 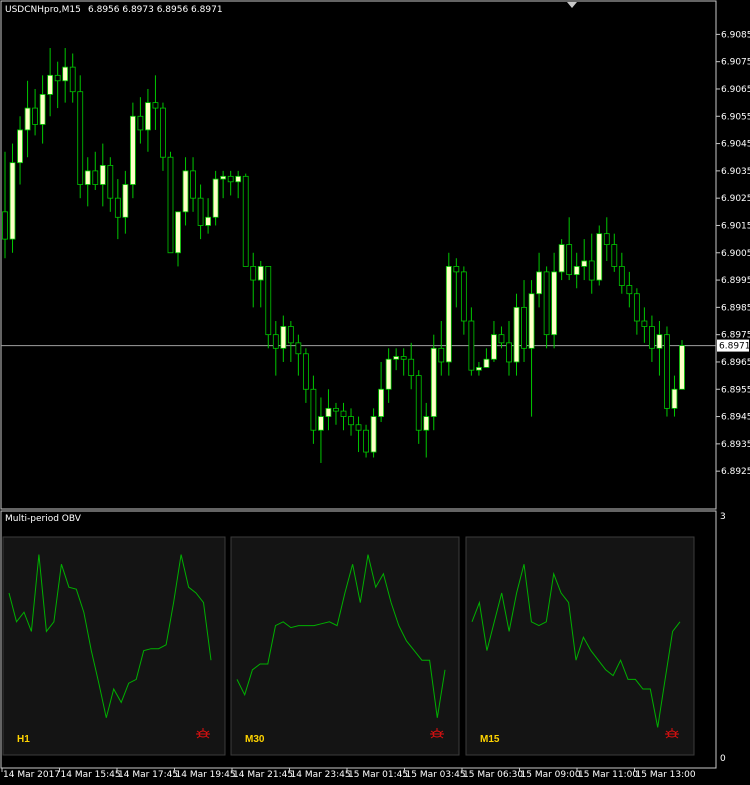 What do you see at coordinates (148, 775) in the screenshot?
I see `time-tick-label: 14 Mar 17:45` at bounding box center [148, 775].